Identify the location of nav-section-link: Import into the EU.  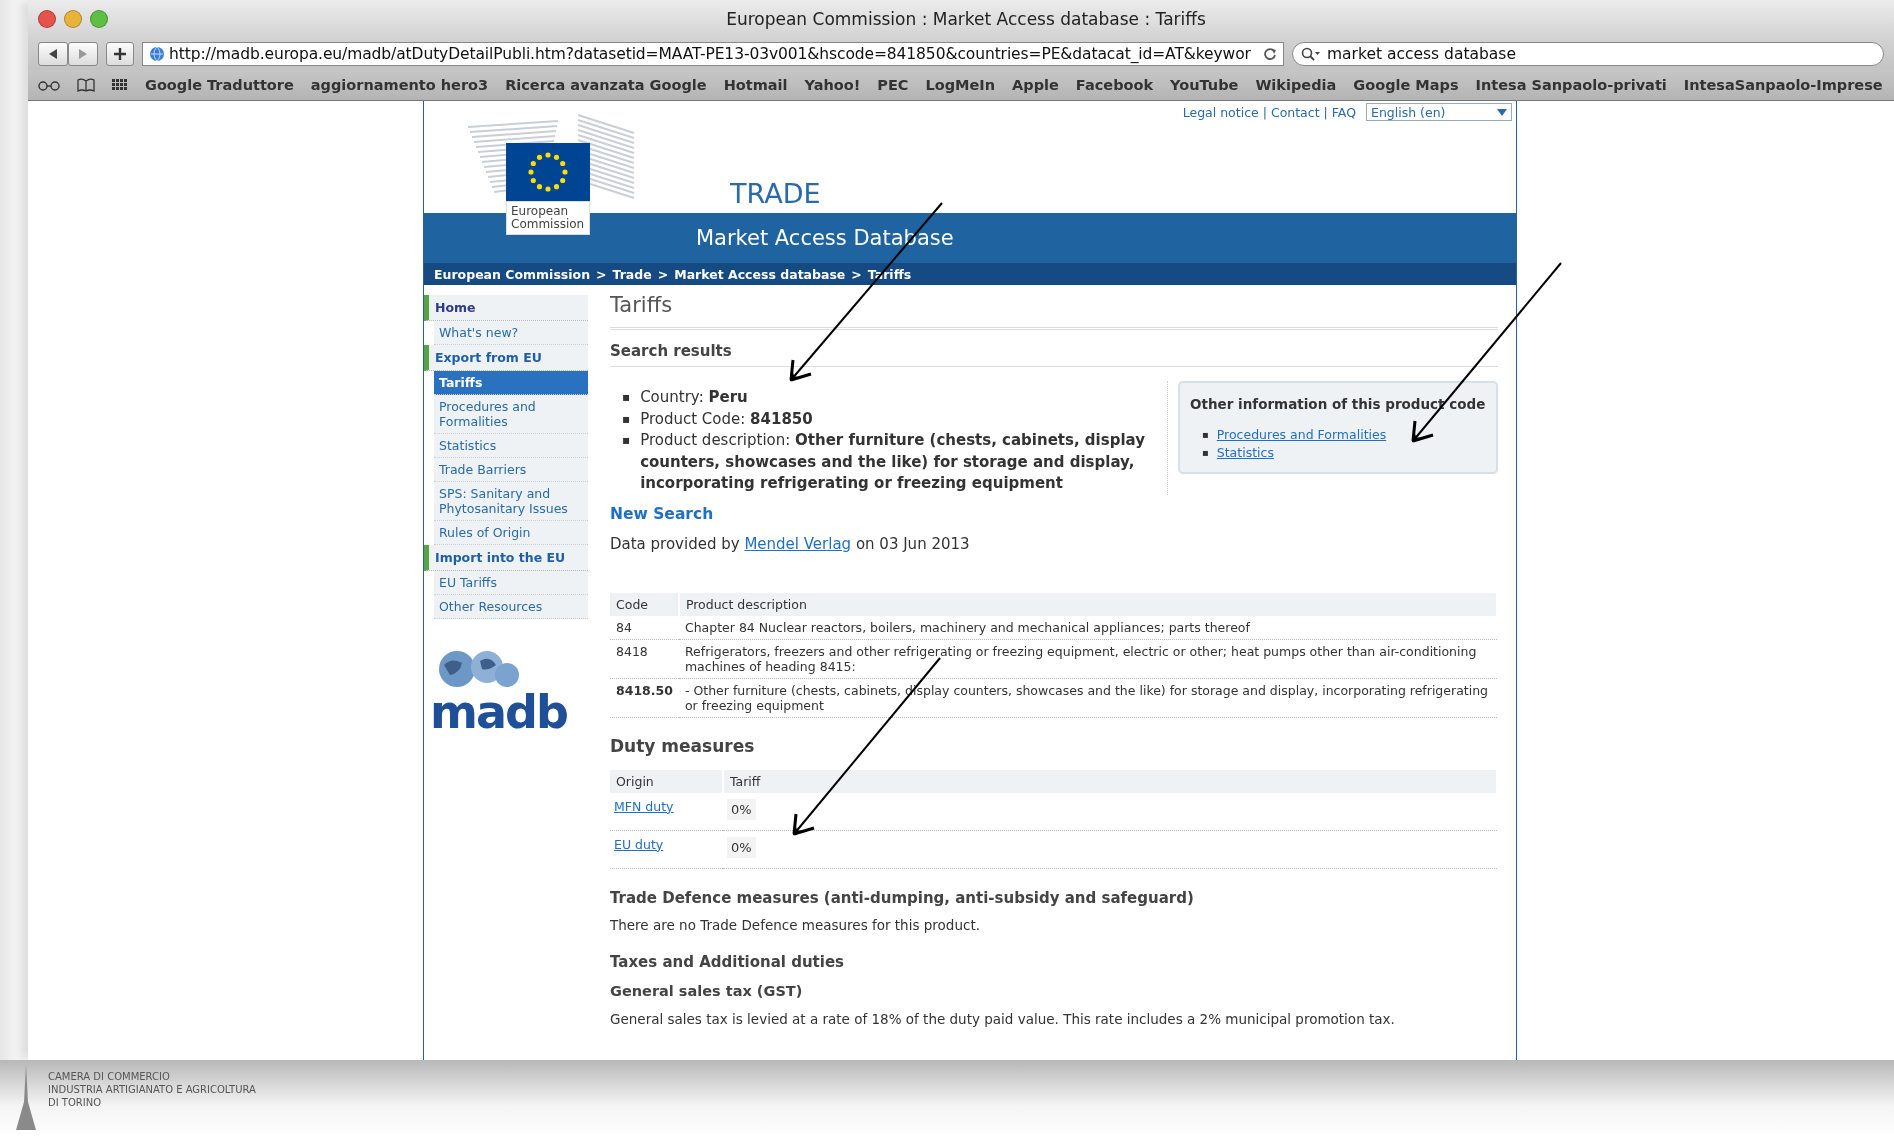
(506, 558).